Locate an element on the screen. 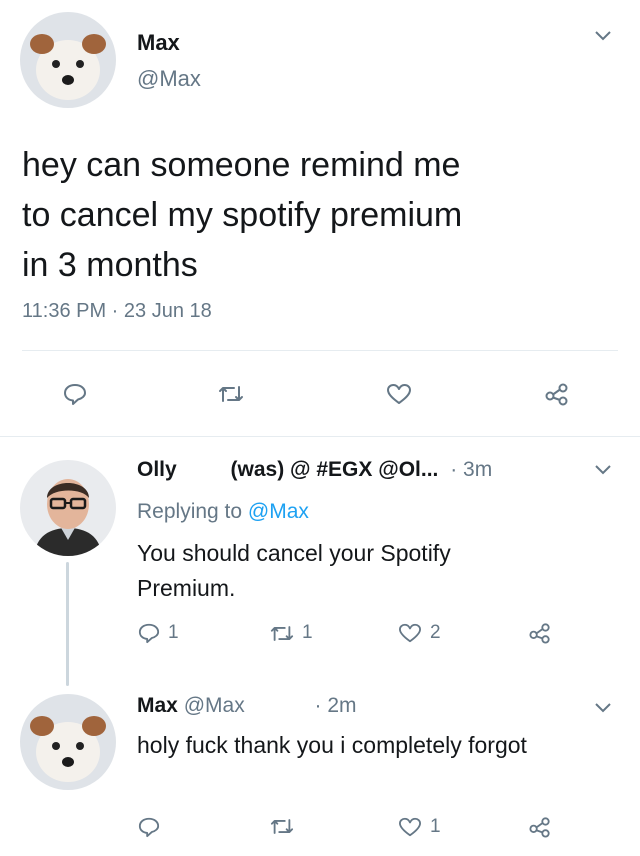 This screenshot has height=856, width=640. like-count: 1 is located at coordinates (435, 826).